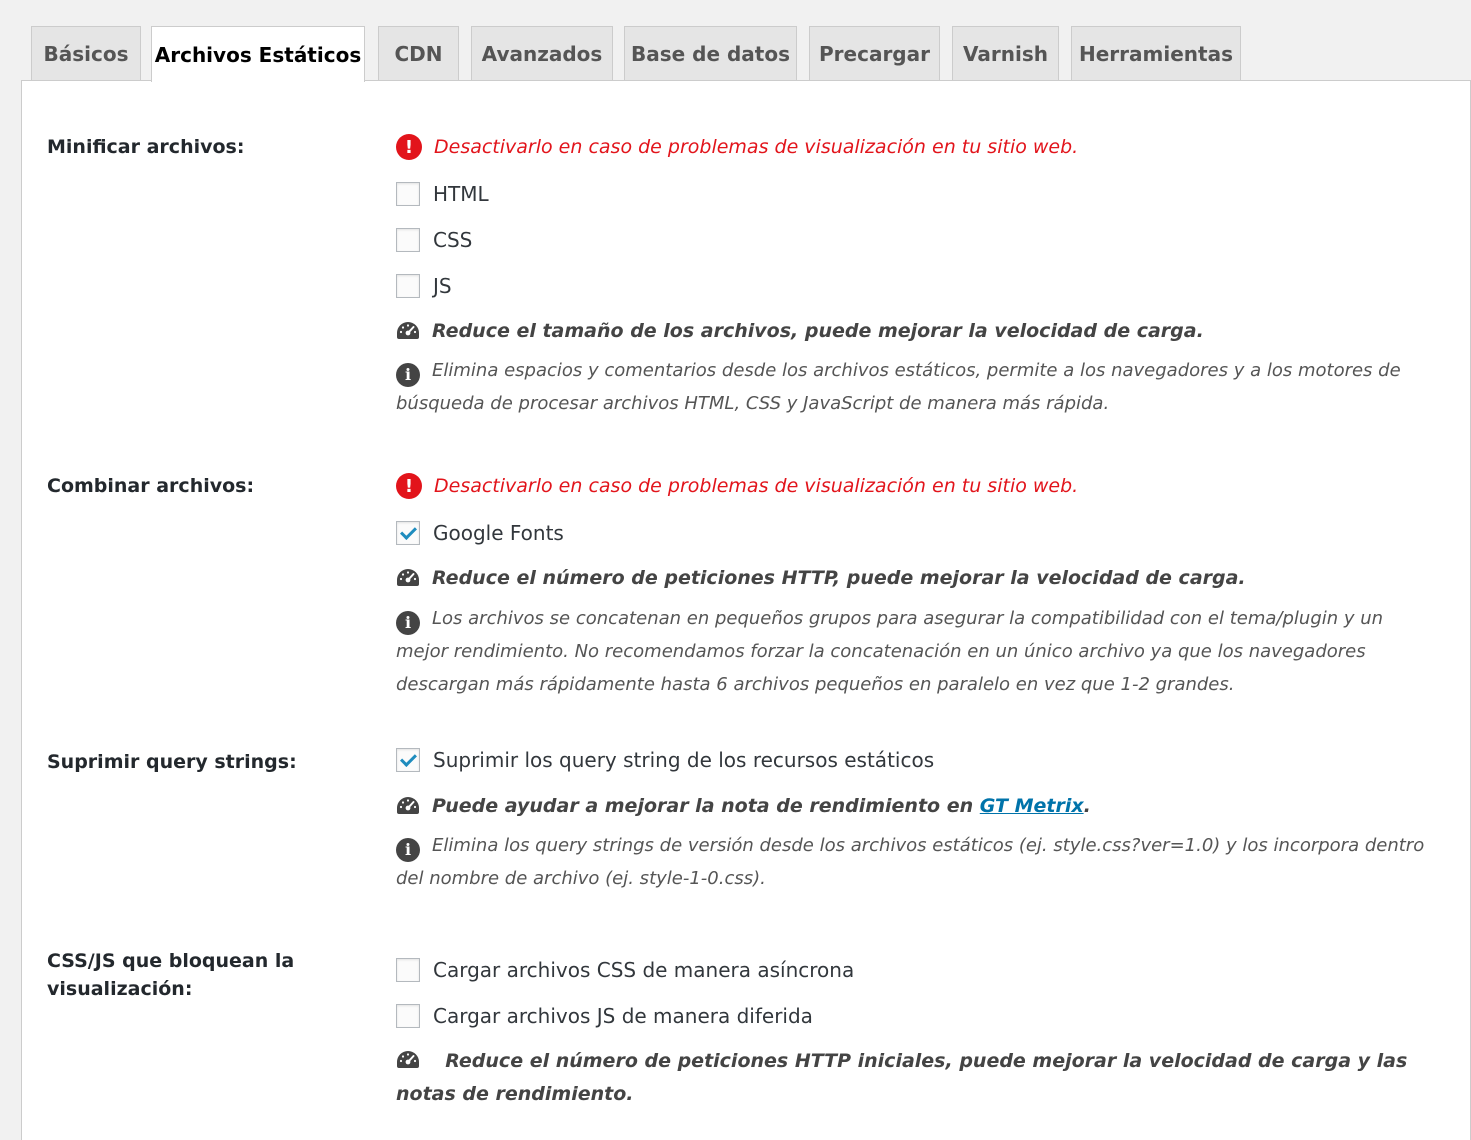 The image size is (1471, 1140). Describe the element at coordinates (442, 286) in the screenshot. I see `minify-js-label: JS` at that location.